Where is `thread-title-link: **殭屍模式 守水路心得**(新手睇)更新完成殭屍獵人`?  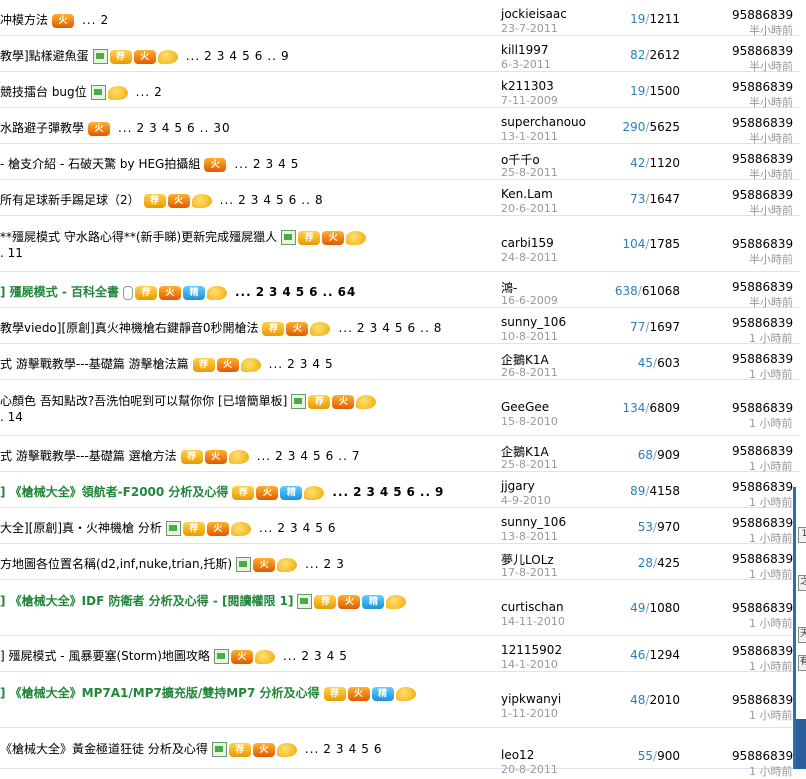 thread-title-link: **殭屍模式 守水路心得**(新手睇)更新完成殭屍獵人 is located at coordinates (138, 237).